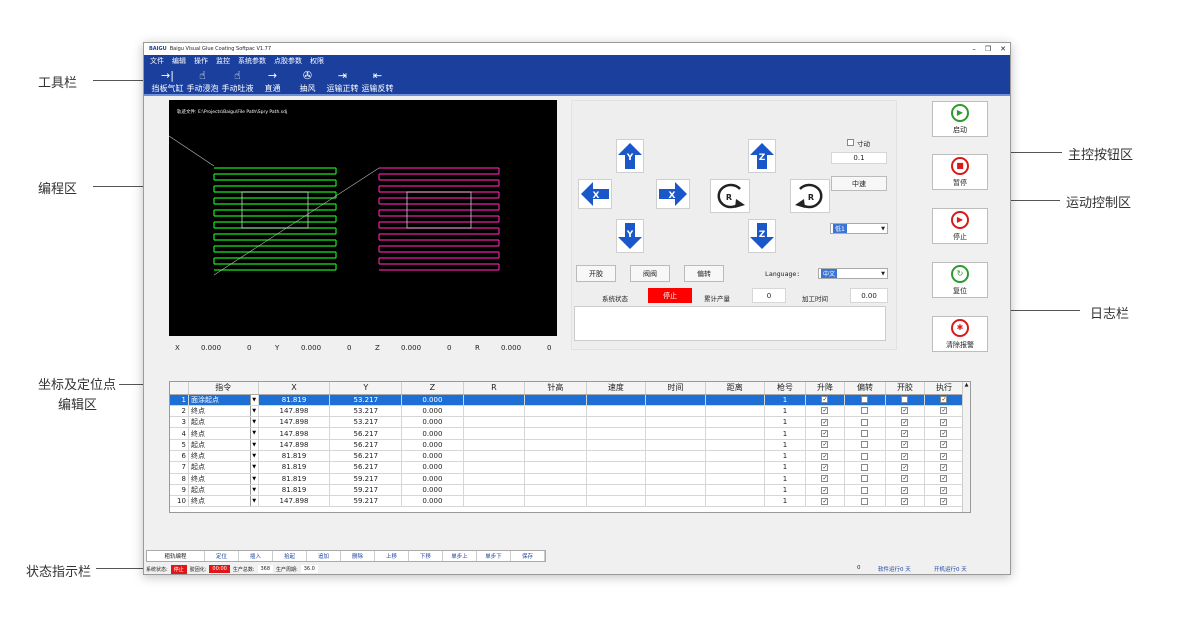 The height and width of the screenshot is (620, 1200). Describe the element at coordinates (392, 556) in the screenshot. I see `bottom-button-6: 上移` at that location.